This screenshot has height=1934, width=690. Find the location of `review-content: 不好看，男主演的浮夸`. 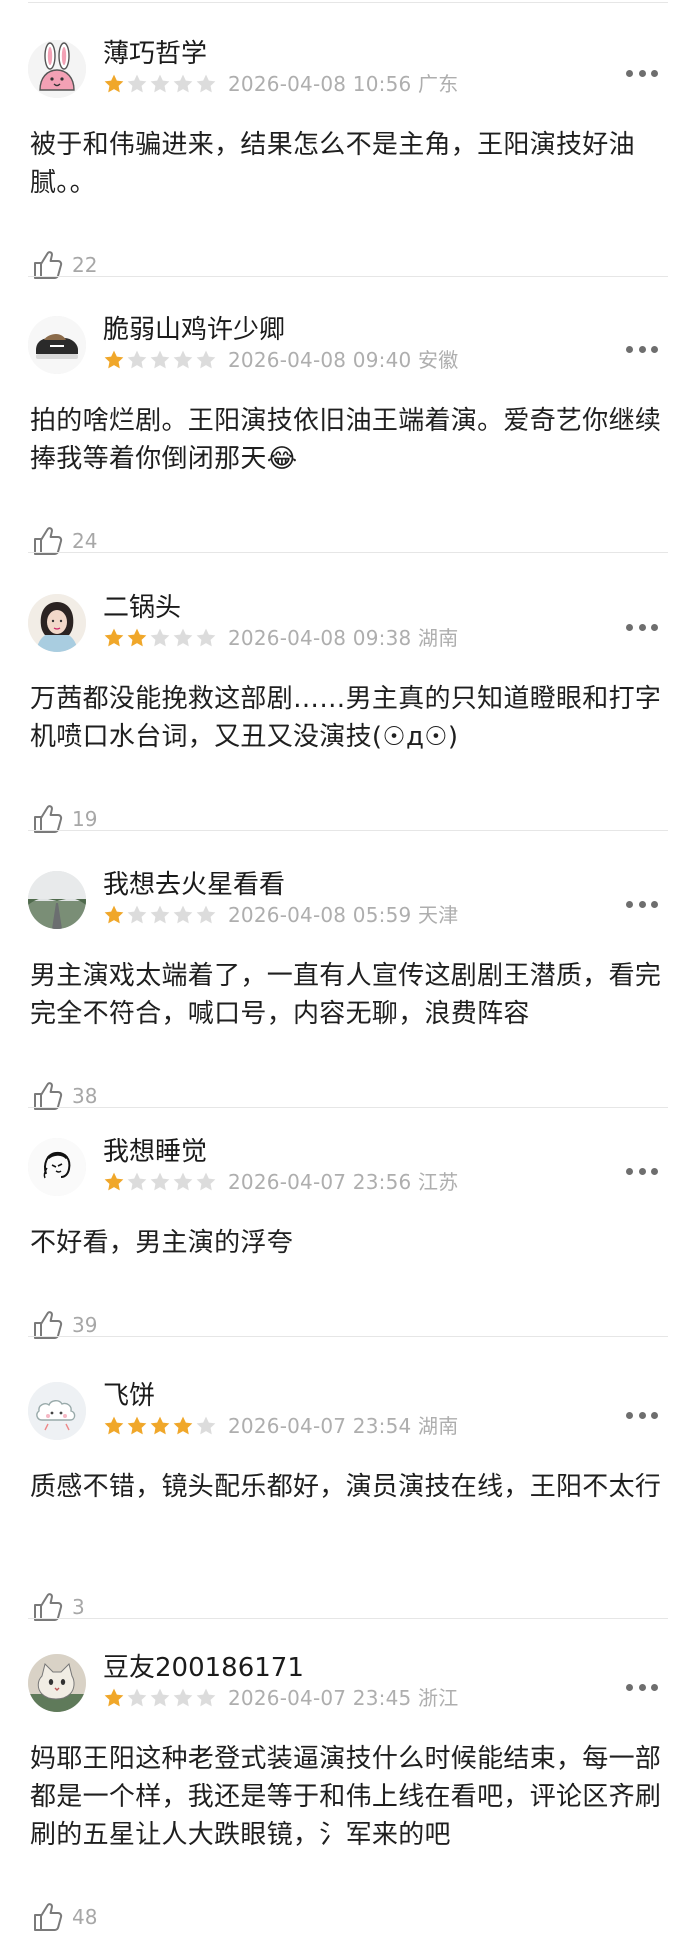

review-content: 不好看，男主演的浮夸 is located at coordinates (162, 1243).